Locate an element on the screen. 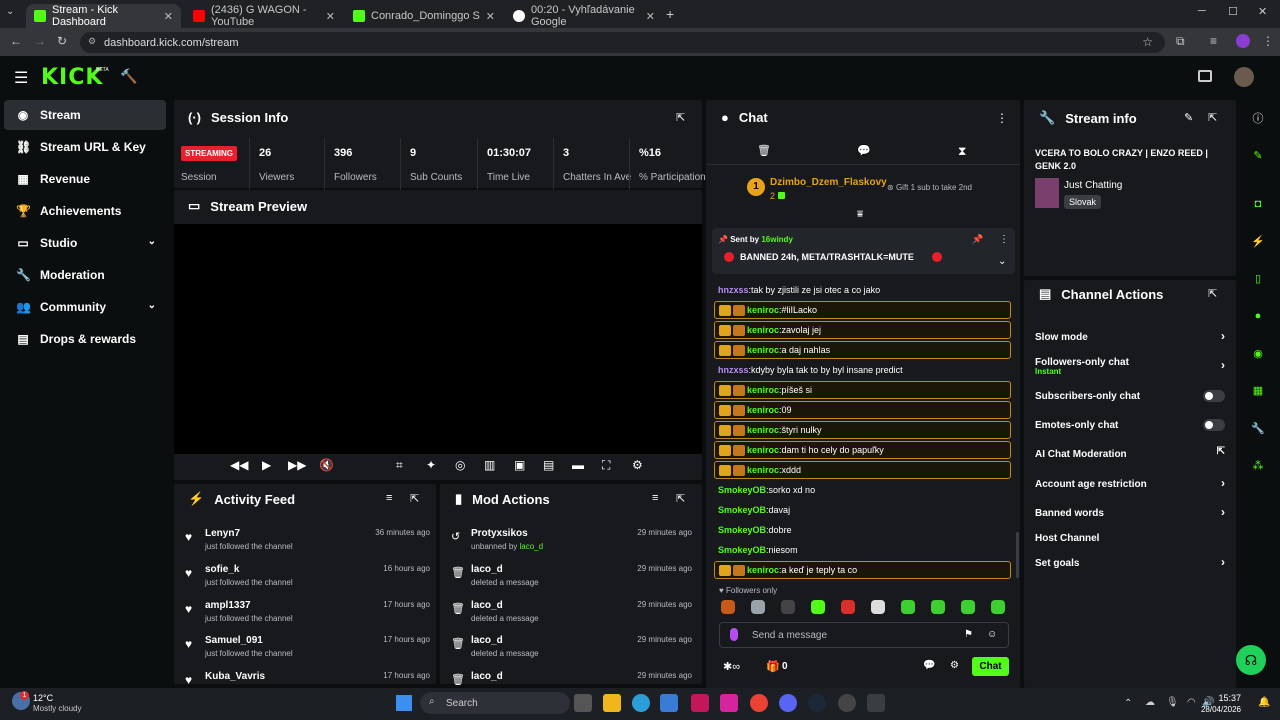 The width and height of the screenshot is (1280, 720). fullscreen-icon: ⛶ is located at coordinates (606, 465).